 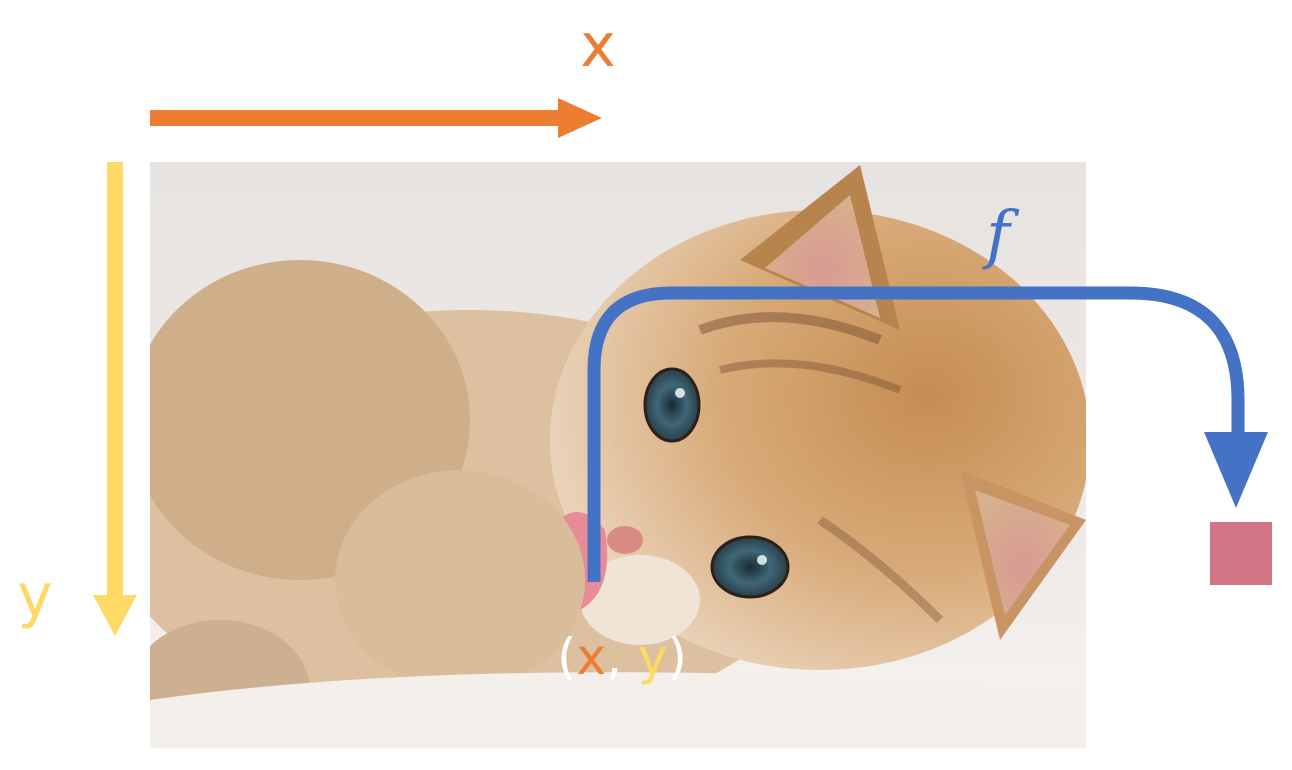 I want to click on coordinate-open-paren: (, so click(x=567, y=657).